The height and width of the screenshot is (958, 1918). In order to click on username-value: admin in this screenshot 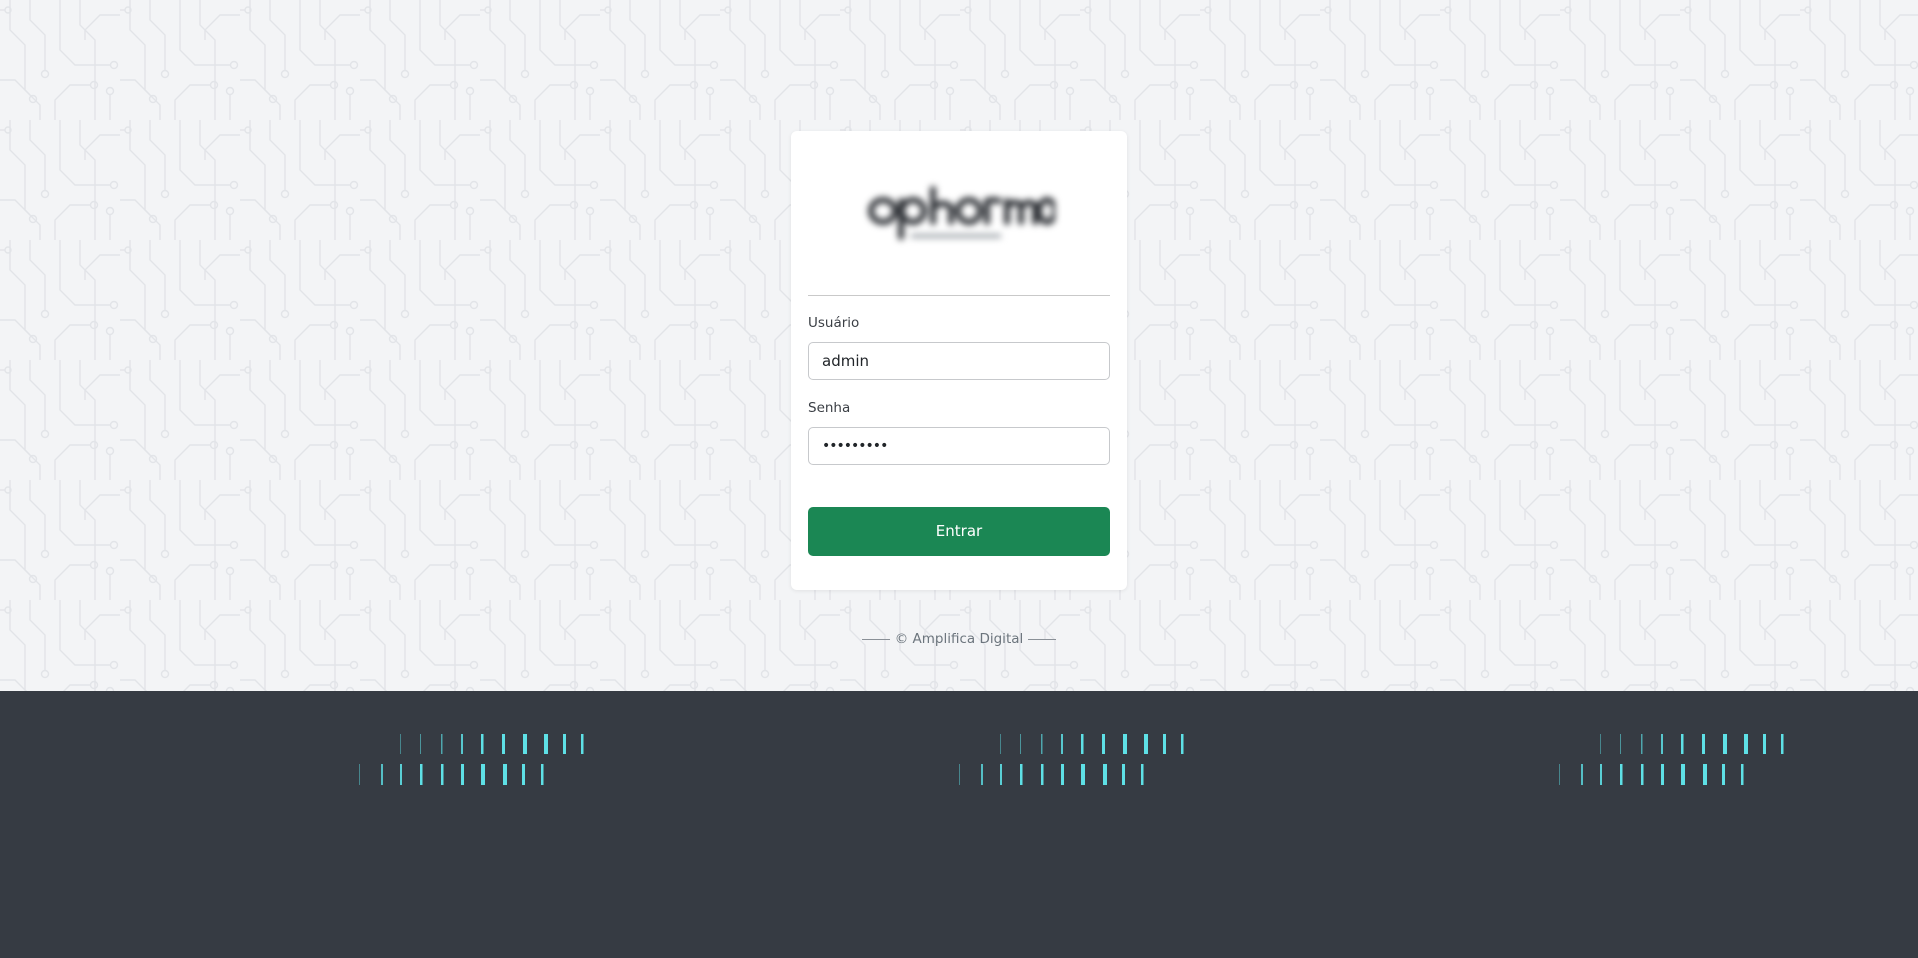, I will do `click(845, 361)`.